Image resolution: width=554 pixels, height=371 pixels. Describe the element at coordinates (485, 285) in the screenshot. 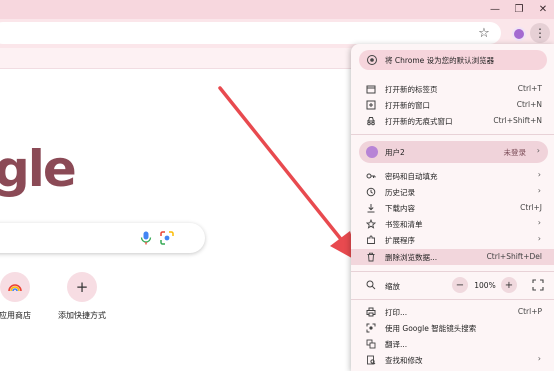

I see `zoom-value: 100%` at that location.